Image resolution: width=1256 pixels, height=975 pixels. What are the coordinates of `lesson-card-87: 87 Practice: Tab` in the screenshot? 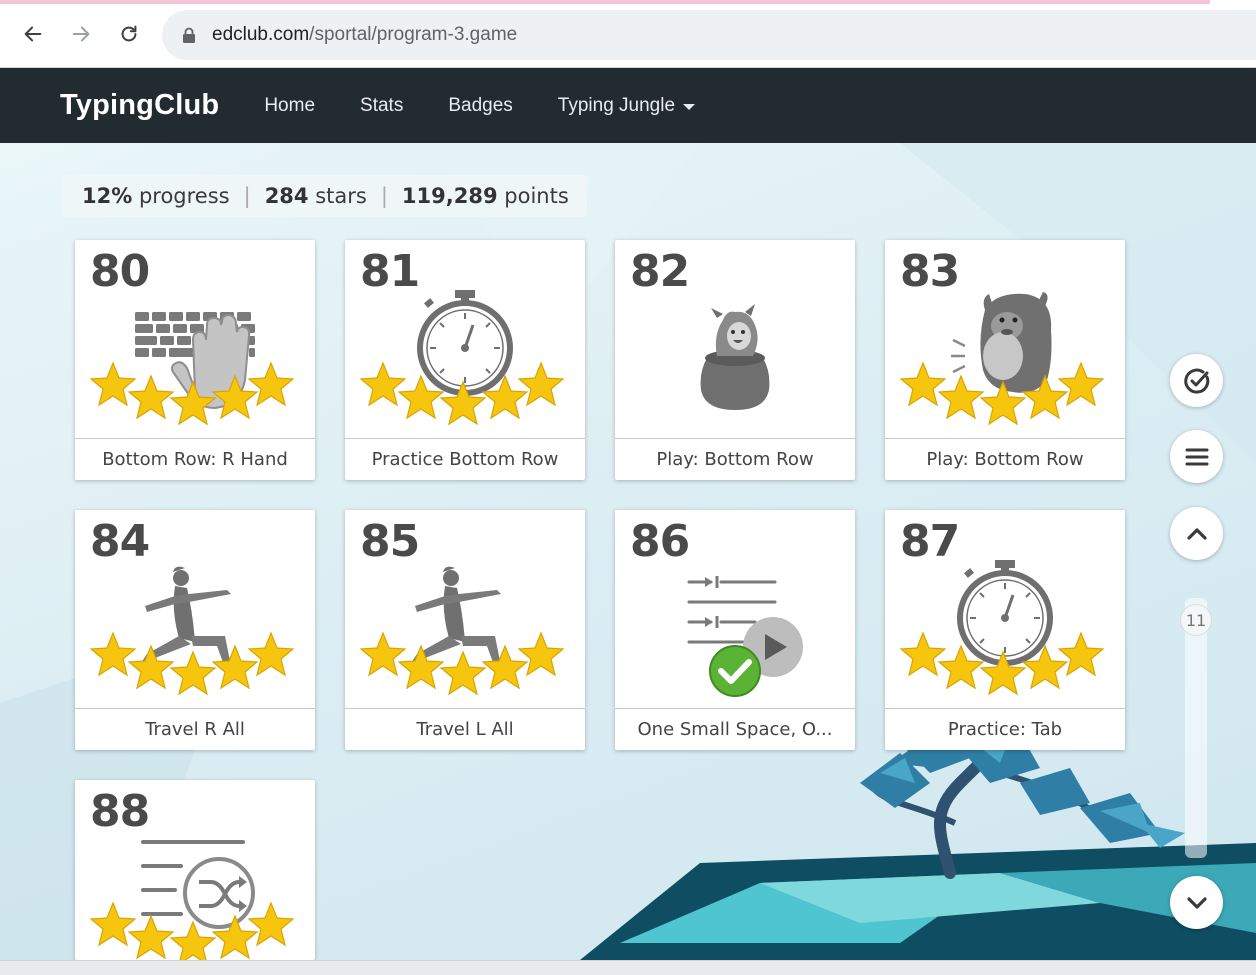 It's located at (1005, 630).